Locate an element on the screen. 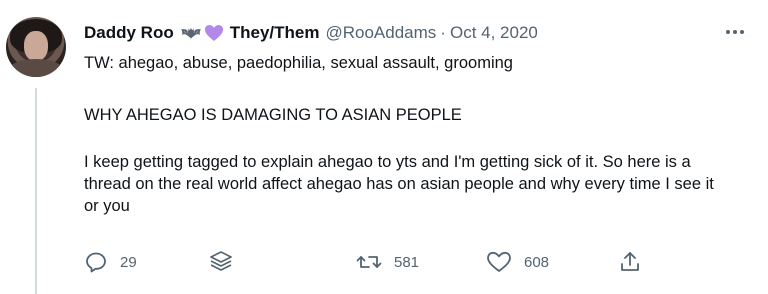 Image resolution: width=768 pixels, height=294 pixels. thread-line is located at coordinates (36, 191).